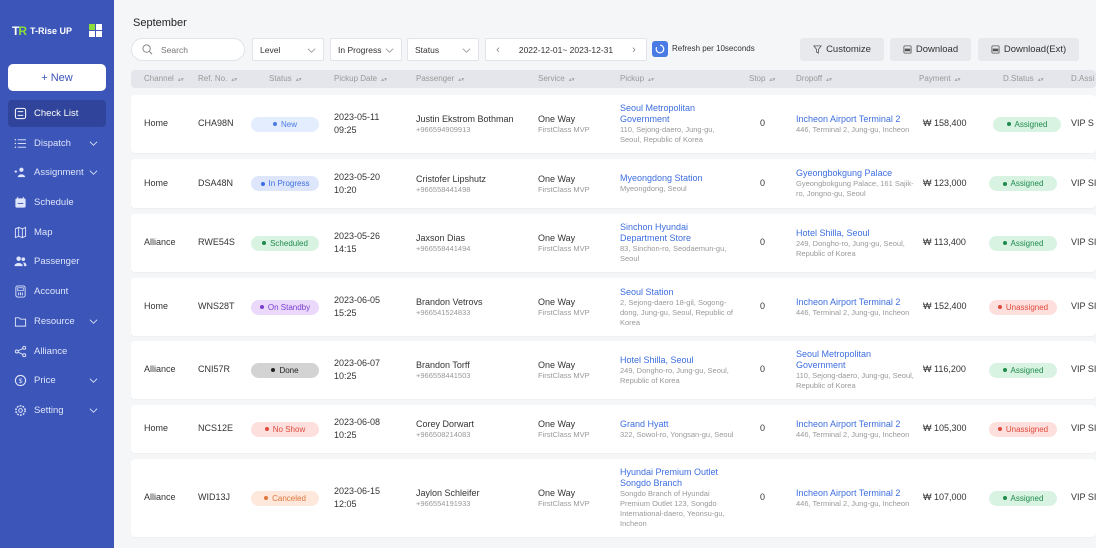 This screenshot has height=548, width=1096. Describe the element at coordinates (855, 173) in the screenshot. I see `dropoff-location-link: Gyeongbokgung Palace` at that location.